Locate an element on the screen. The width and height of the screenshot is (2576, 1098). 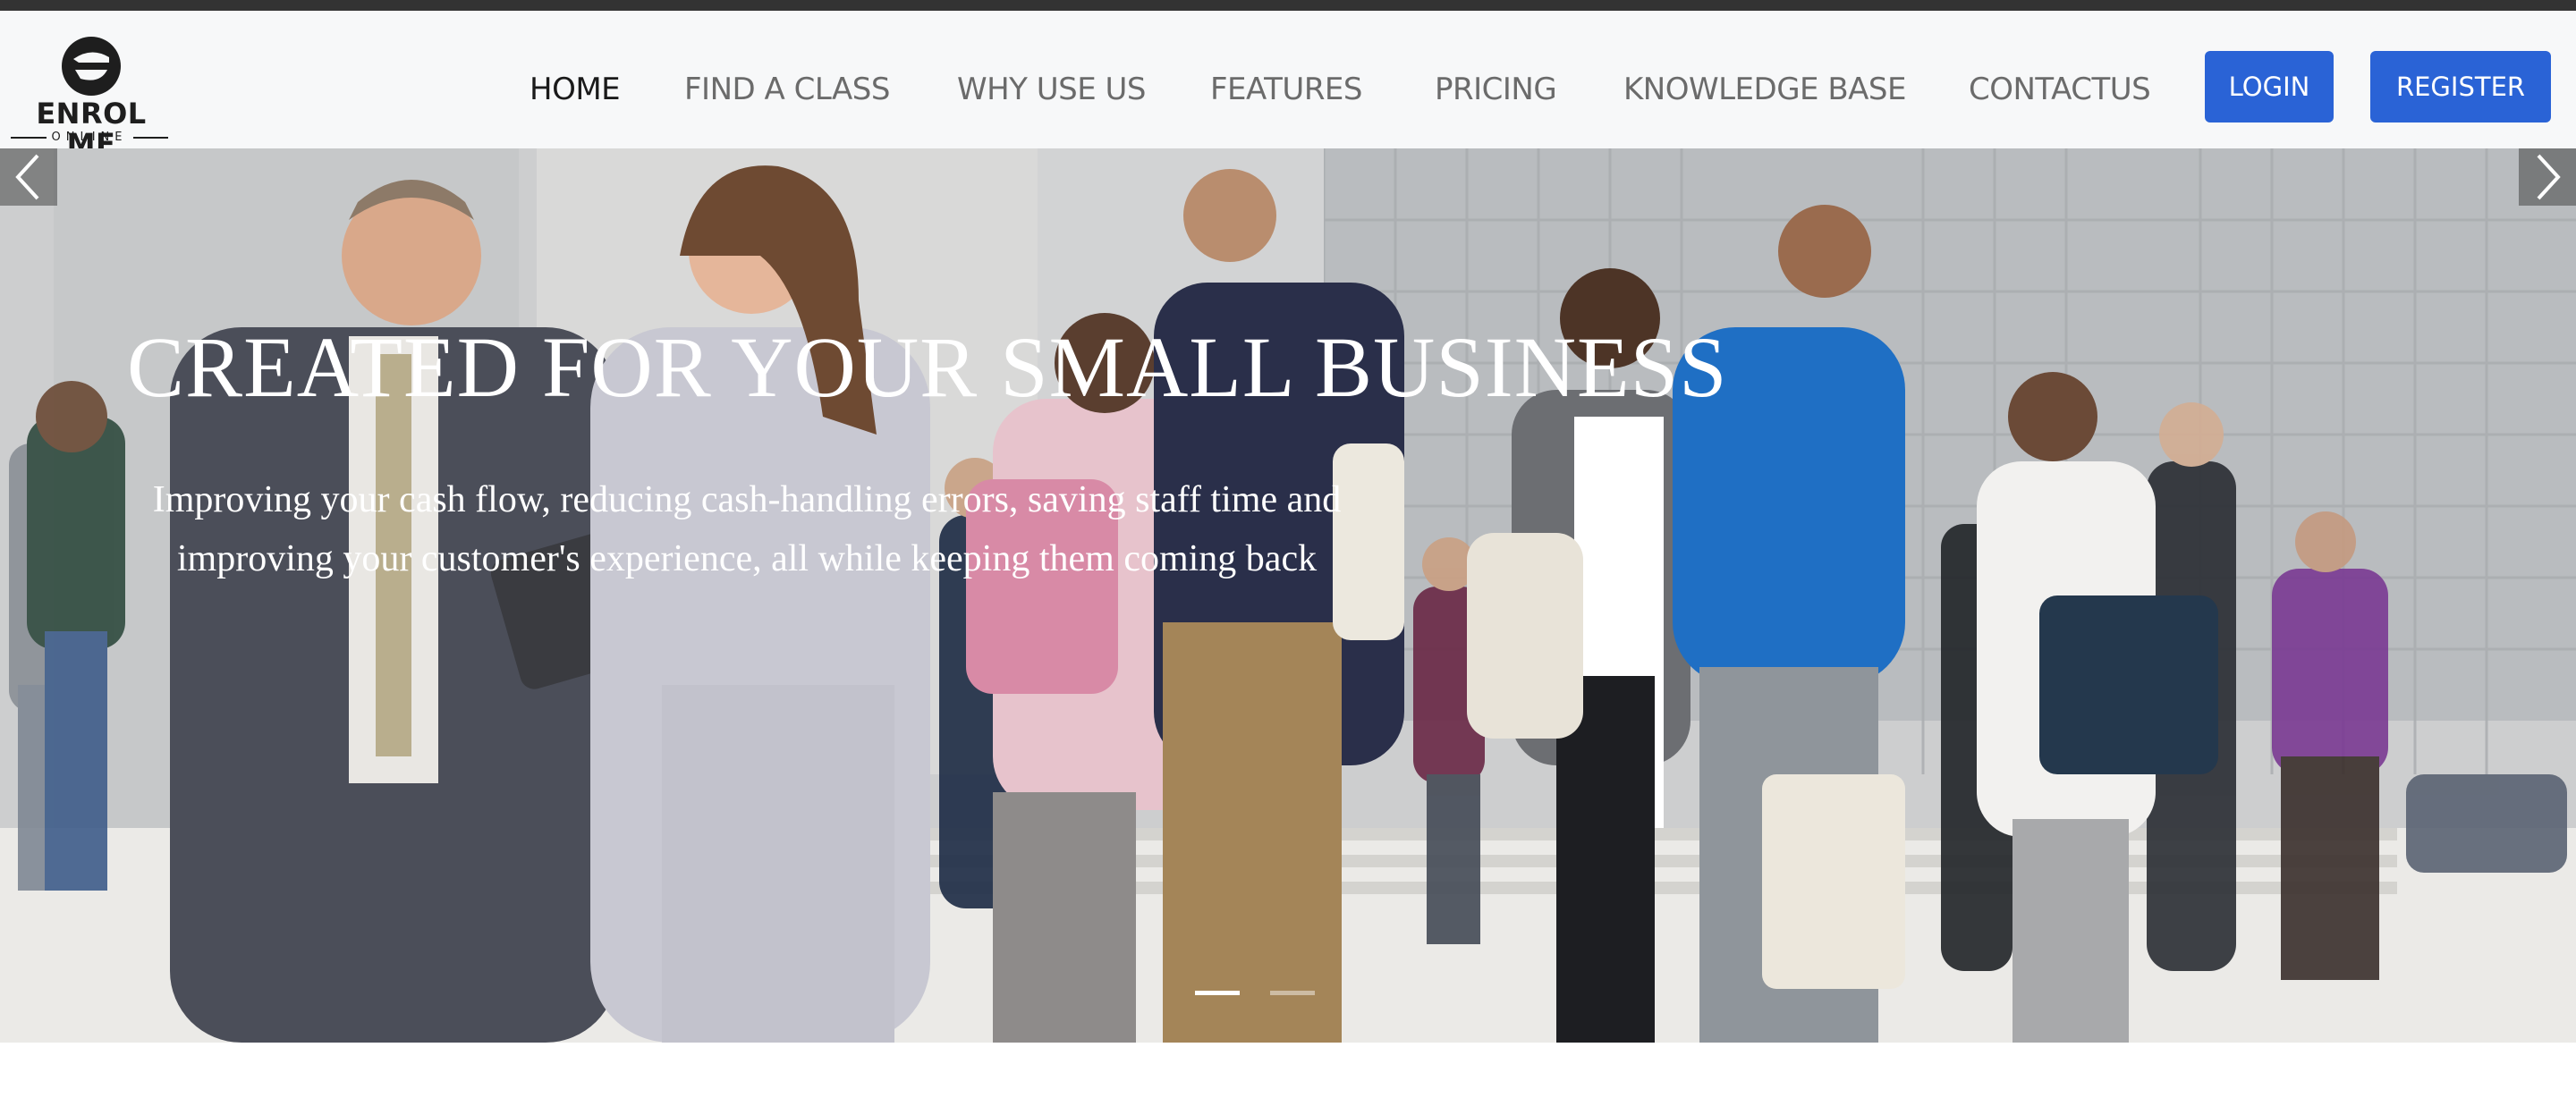
nav-home: HOME is located at coordinates (575, 89).